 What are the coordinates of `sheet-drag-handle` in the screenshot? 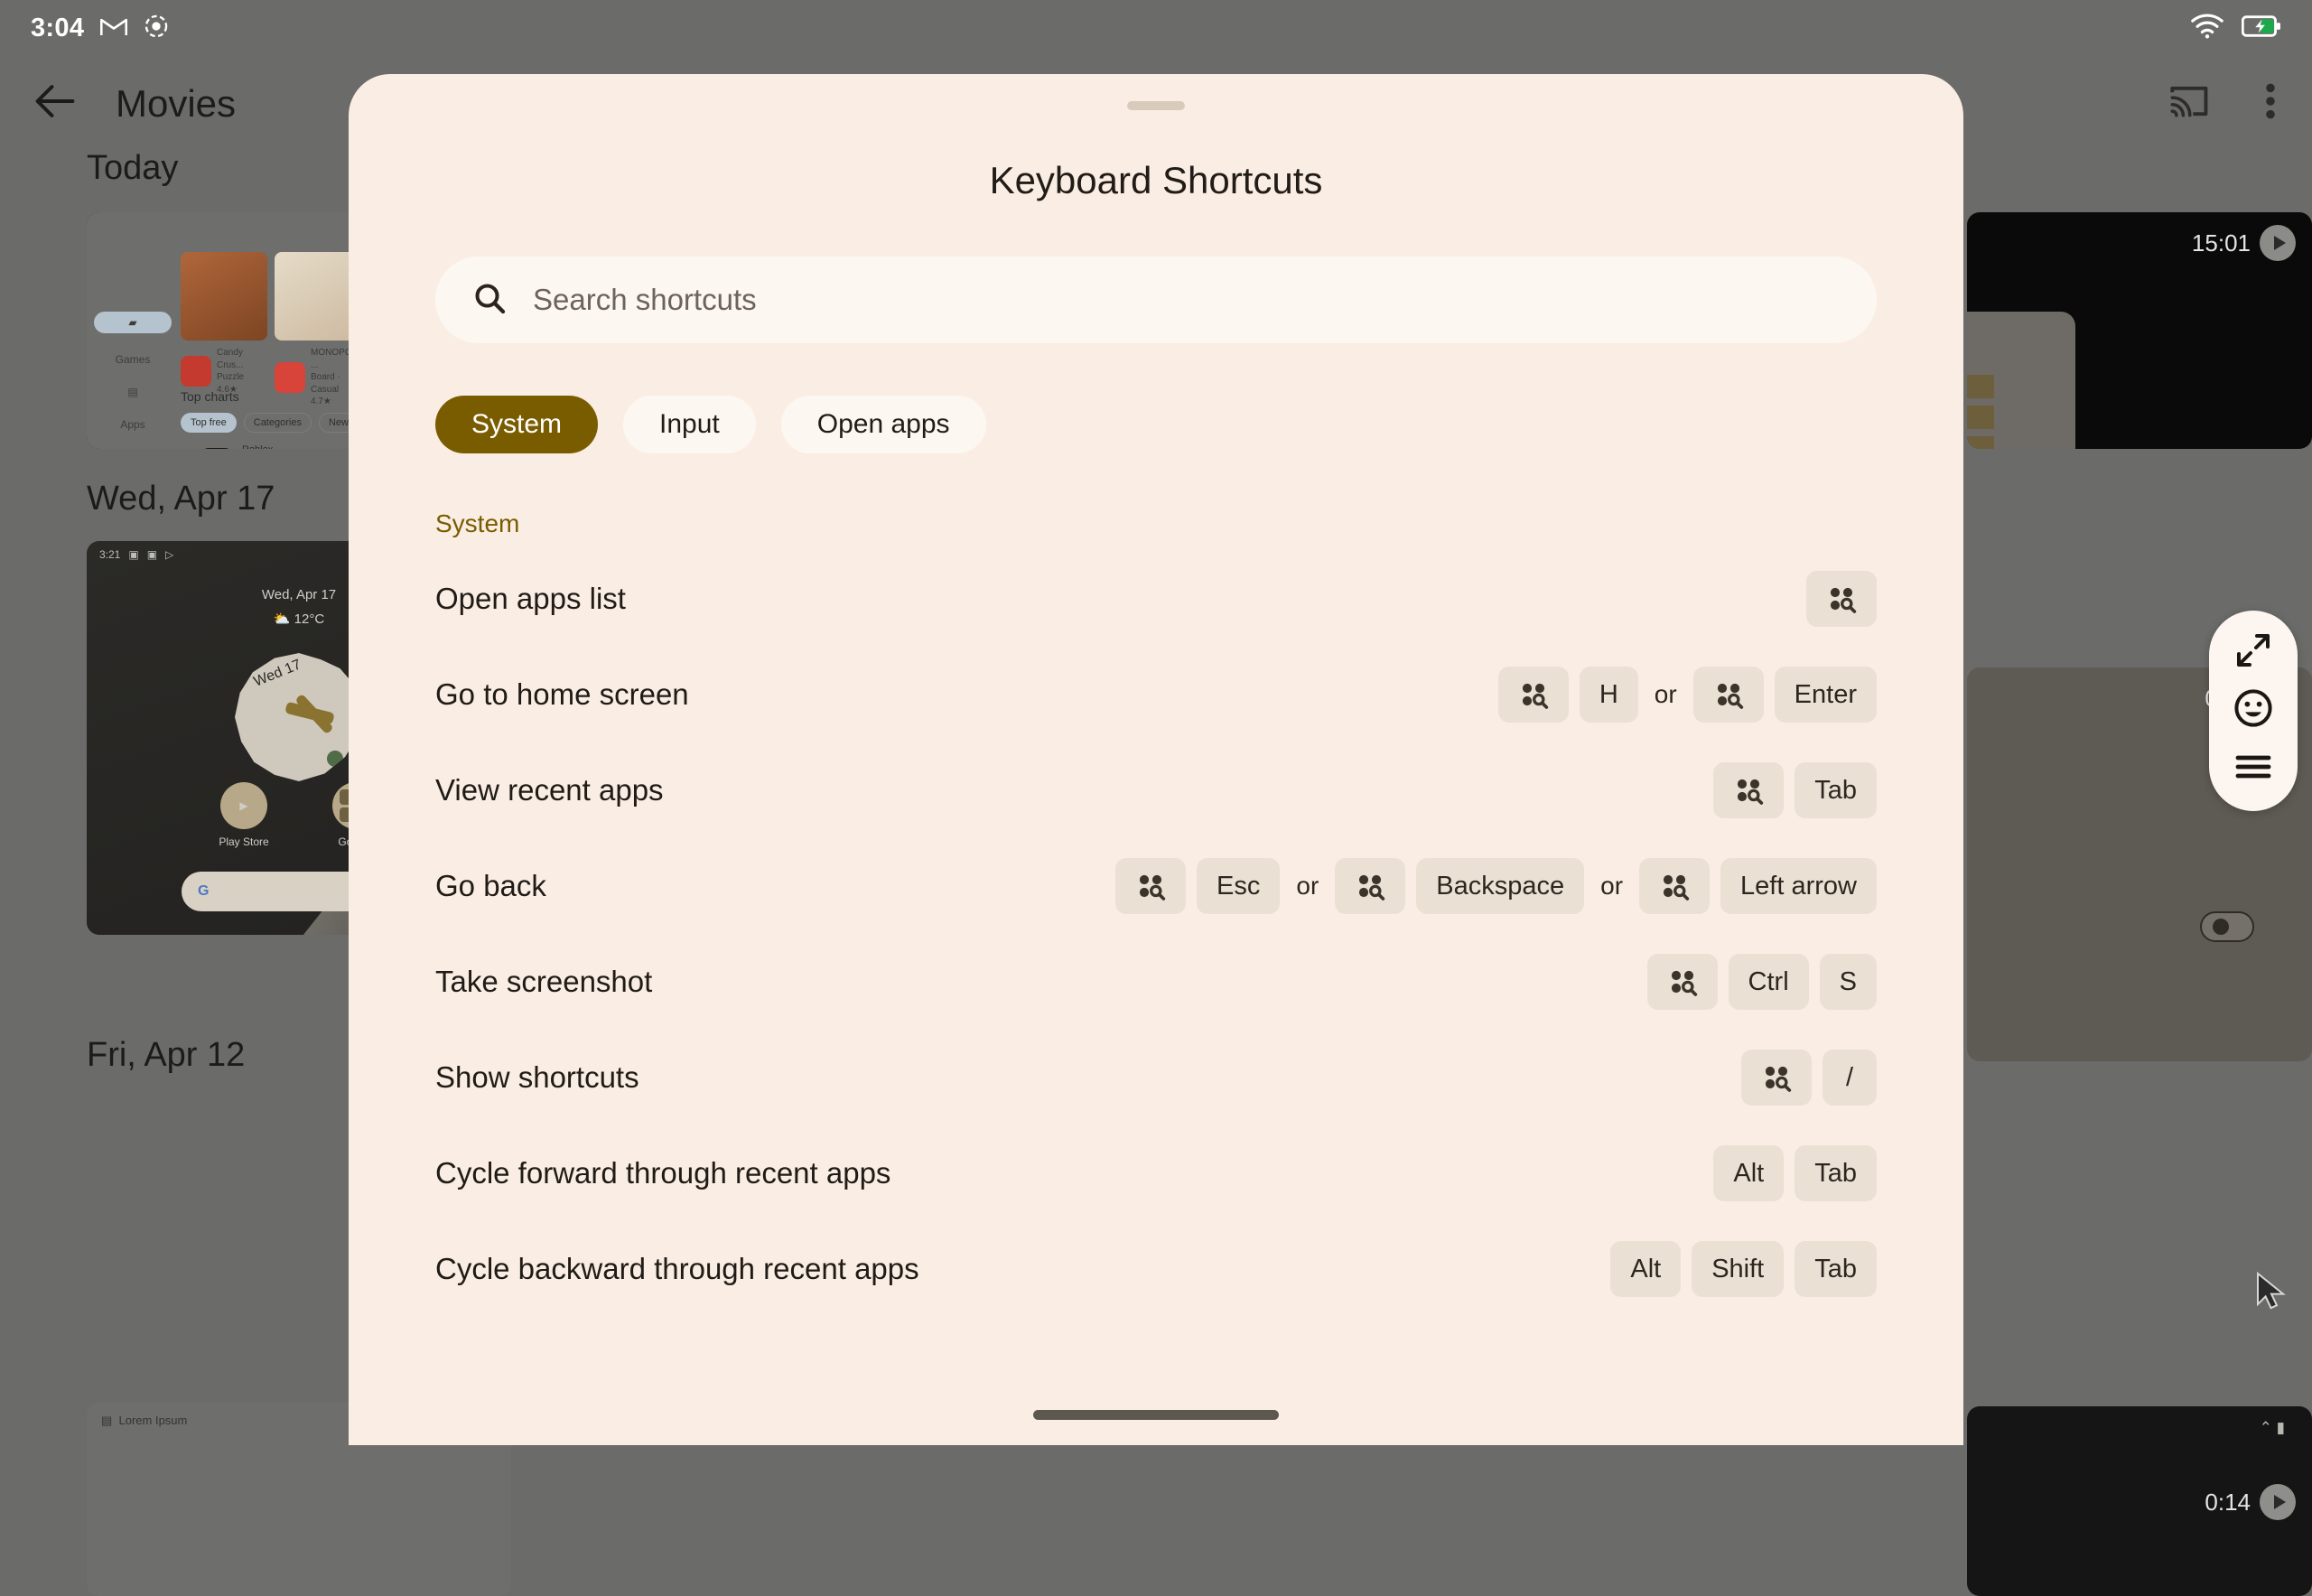 It's located at (1156, 105).